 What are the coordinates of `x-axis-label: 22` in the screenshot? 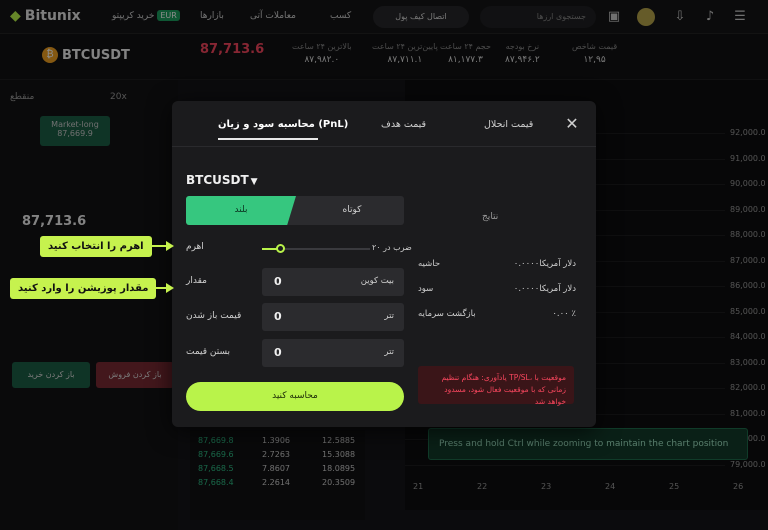 It's located at (482, 486).